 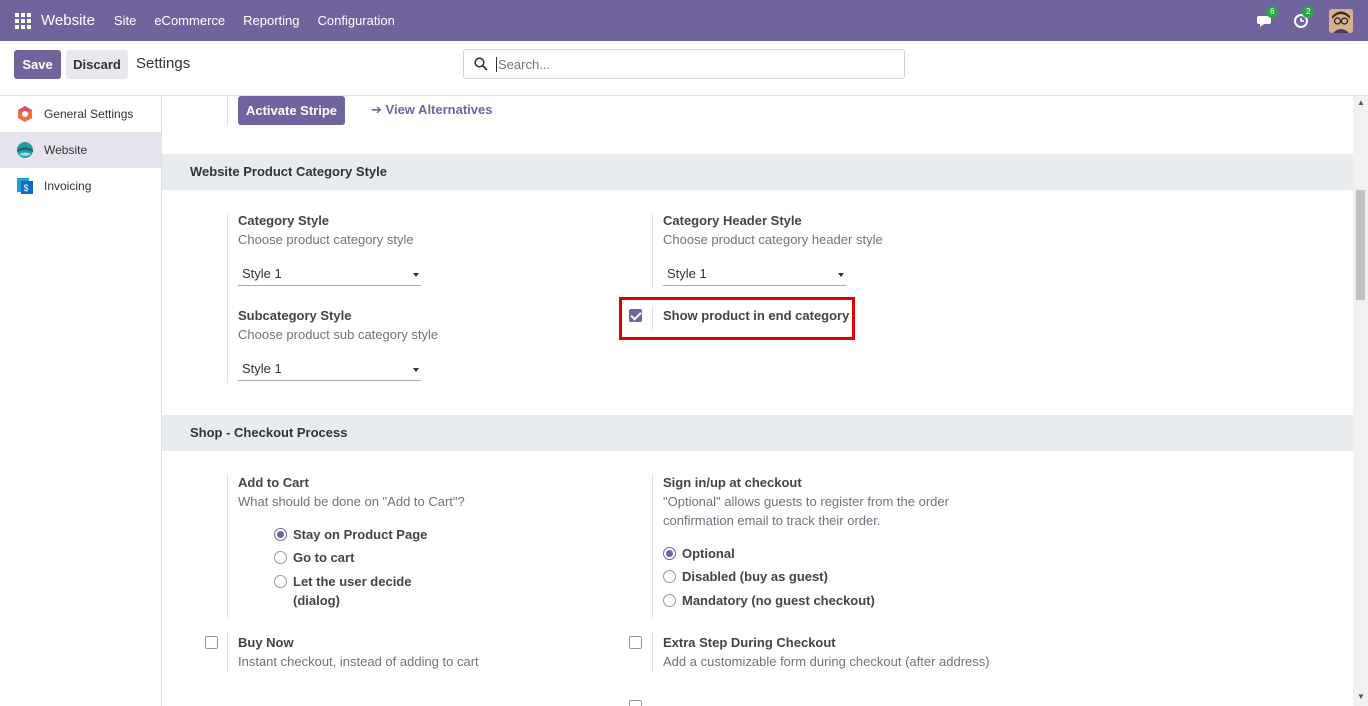 I want to click on search-bar, so click(x=684, y=64).